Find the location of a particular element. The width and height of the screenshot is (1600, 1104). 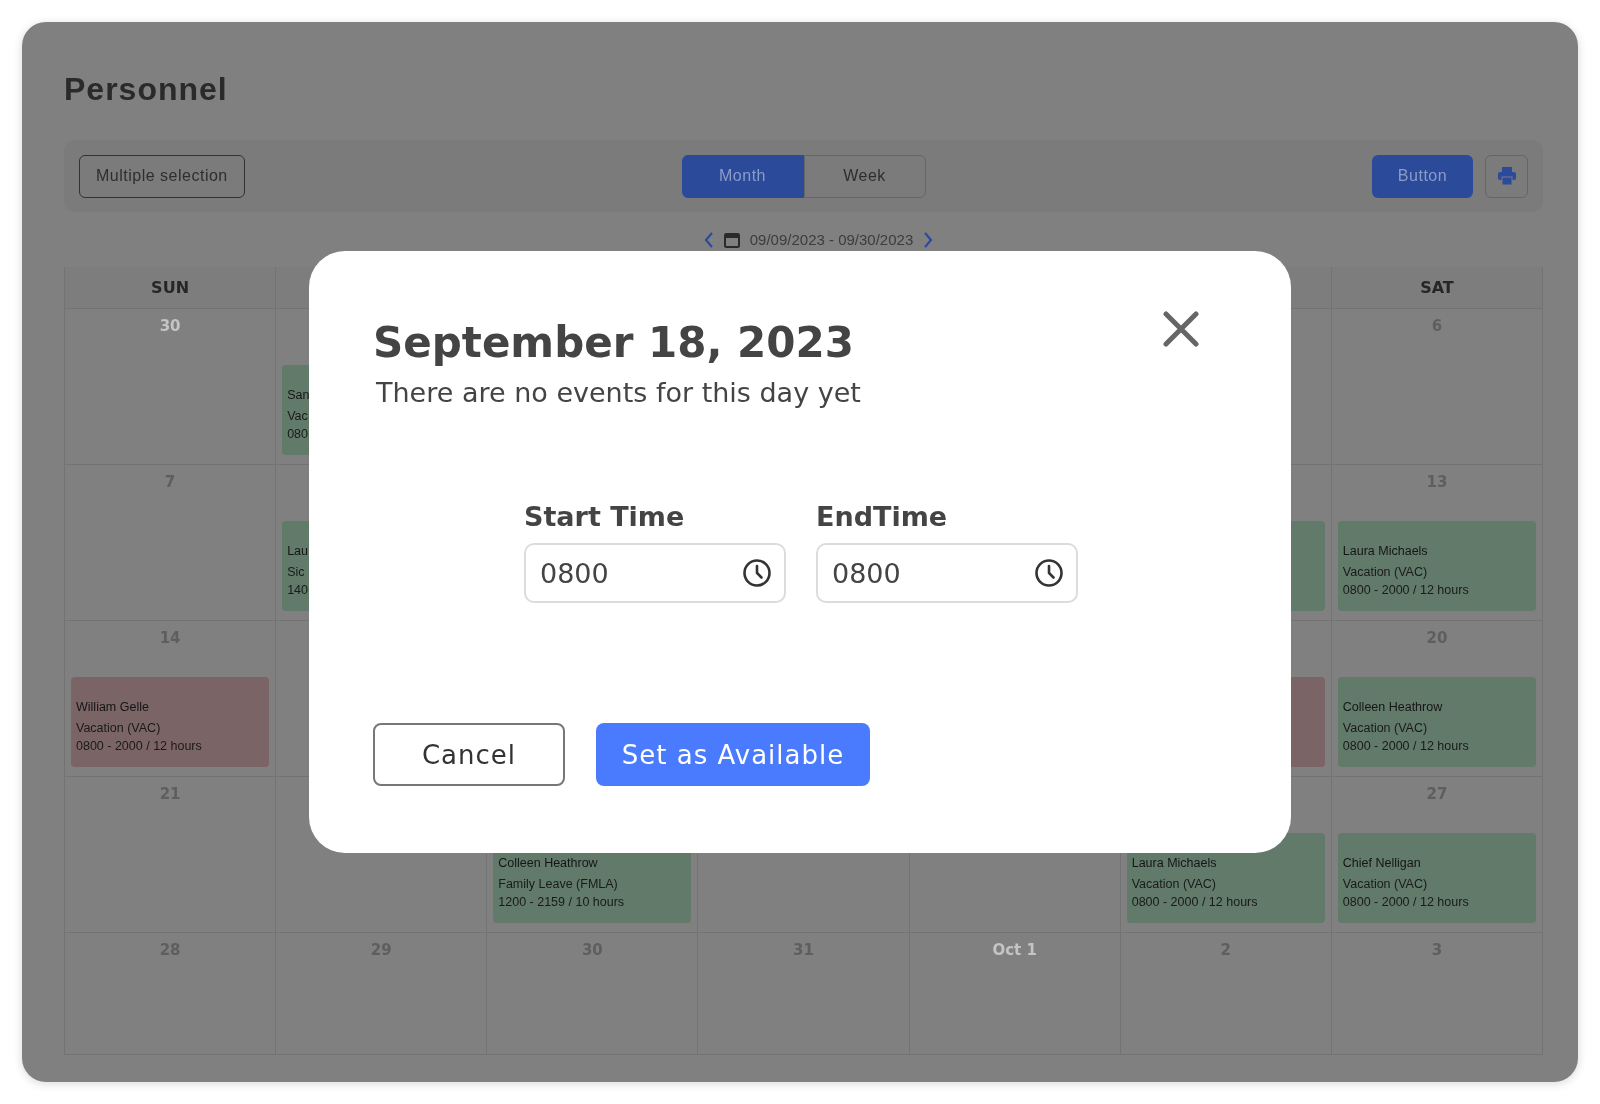

event-card: William Gelle Vacation (VAC) 0800 - 2000 / 12 hours is located at coordinates (170, 722).